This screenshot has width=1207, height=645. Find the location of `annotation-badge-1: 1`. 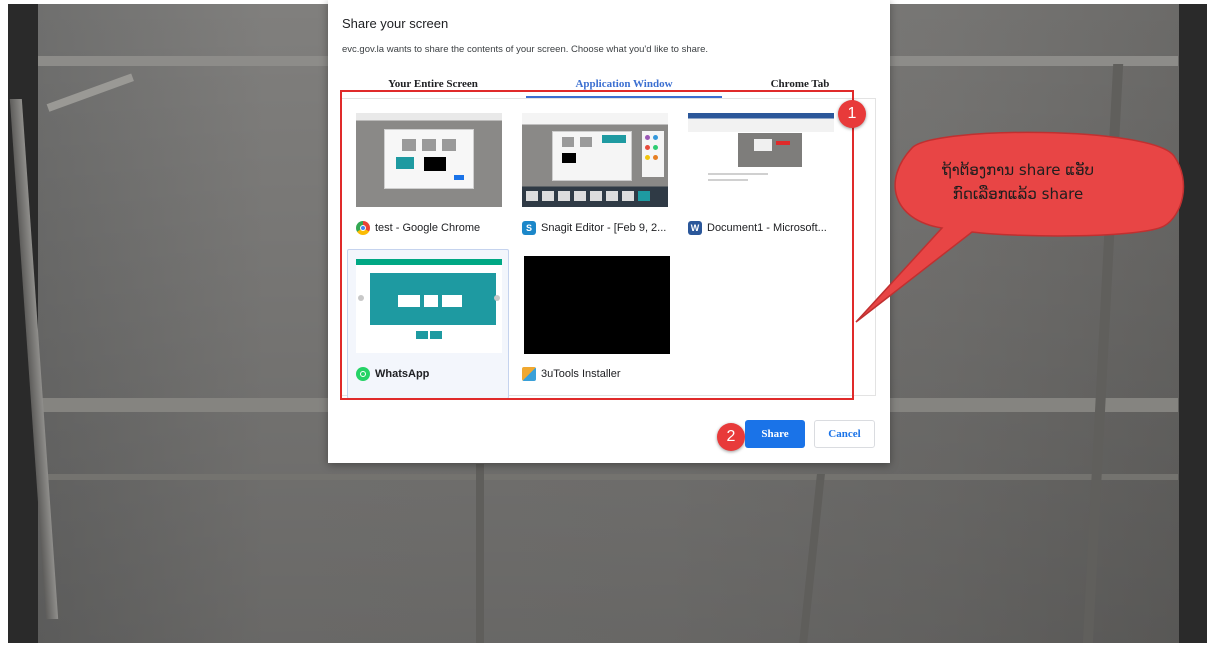

annotation-badge-1: 1 is located at coordinates (852, 114).